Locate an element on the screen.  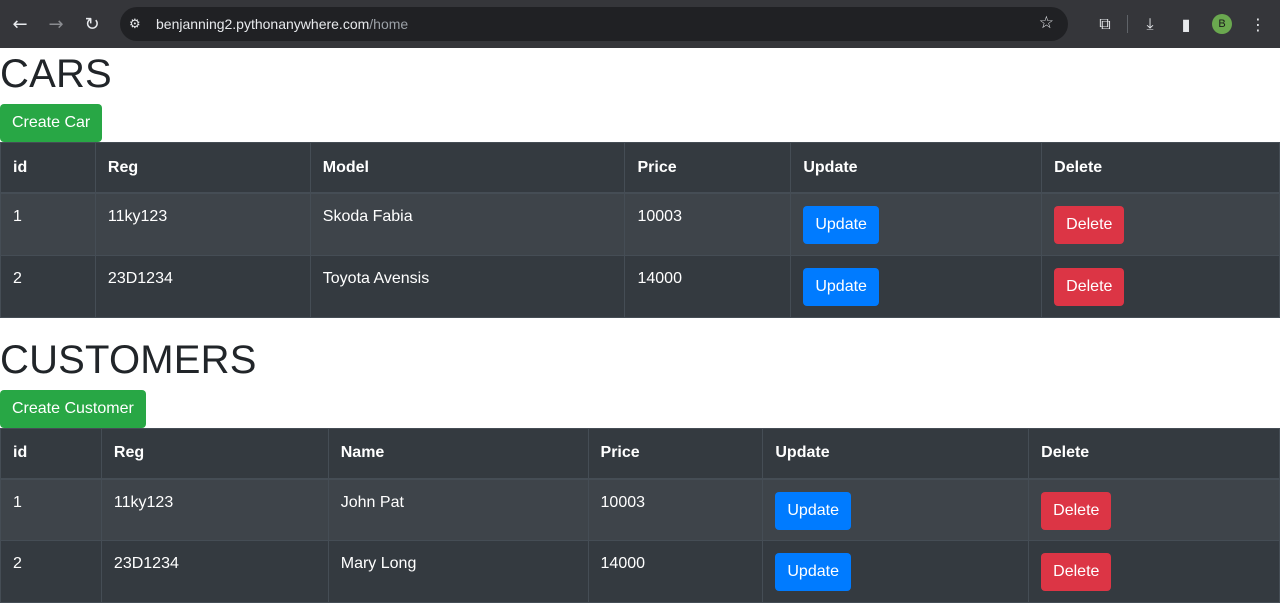
table-header-row: id Reg Name Price Update Delete is located at coordinates (640, 453).